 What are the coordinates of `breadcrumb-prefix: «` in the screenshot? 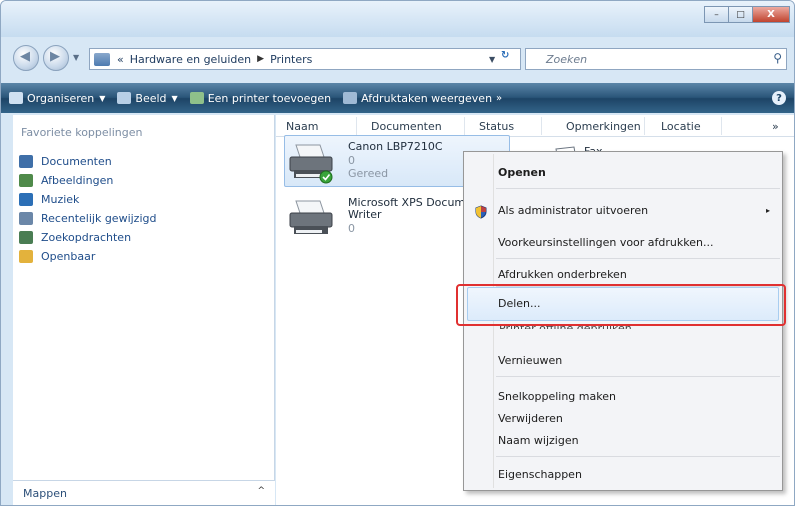 It's located at (120, 59).